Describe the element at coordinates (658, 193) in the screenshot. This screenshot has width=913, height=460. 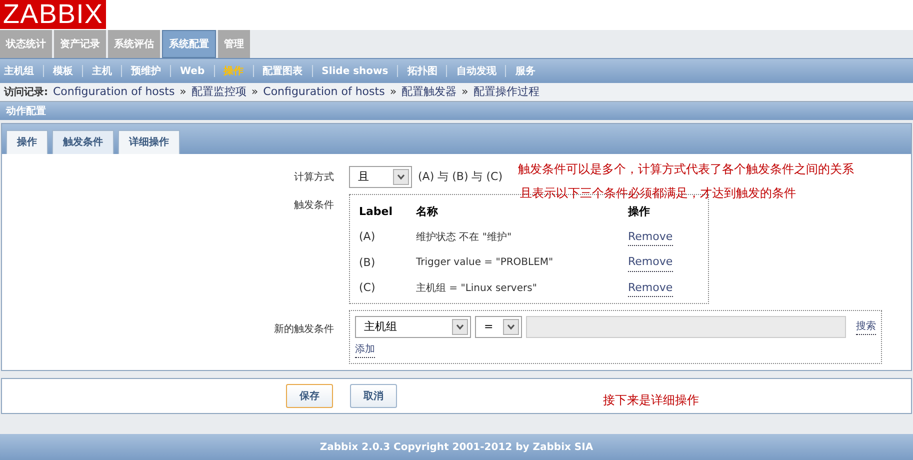
I see `annotation-note: 且表示以下三个条件必须都满足，才达到触发的条件` at that location.